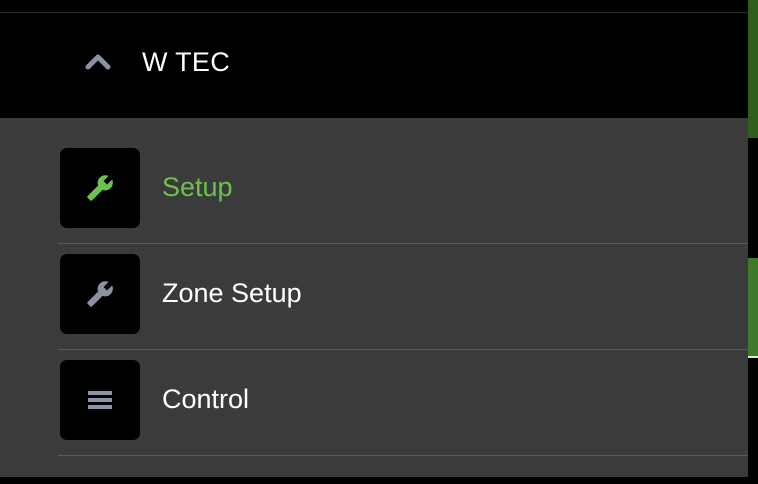 The width and height of the screenshot is (758, 484). I want to click on scrollbar-track-segment, so click(753, 69).